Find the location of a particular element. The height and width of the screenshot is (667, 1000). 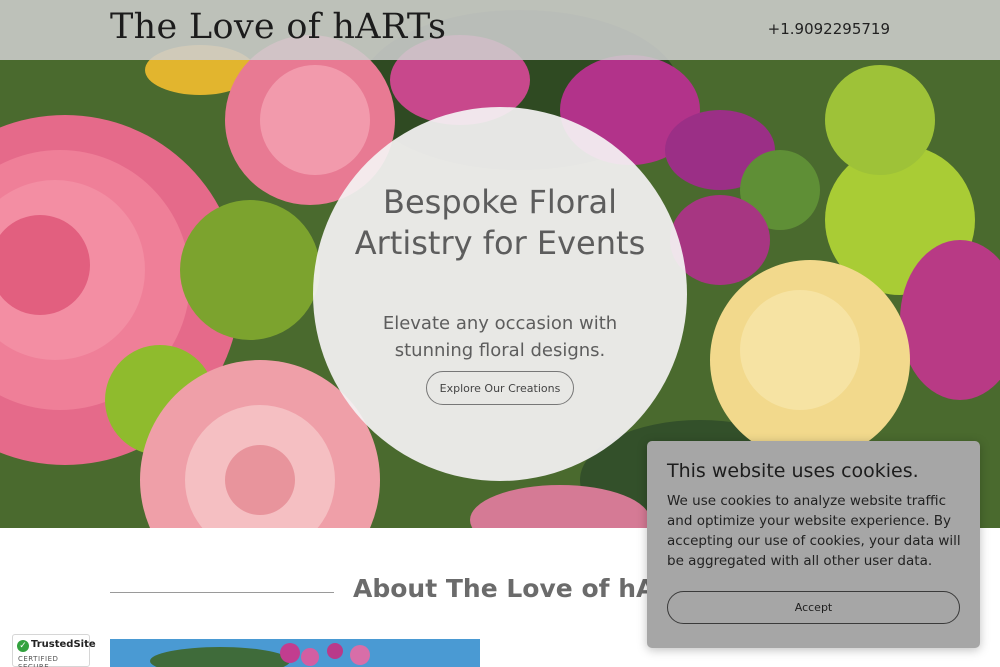

trustedsite-badge: ✓ TrustedSite CERTIFIED SECURE is located at coordinates (54, 650).